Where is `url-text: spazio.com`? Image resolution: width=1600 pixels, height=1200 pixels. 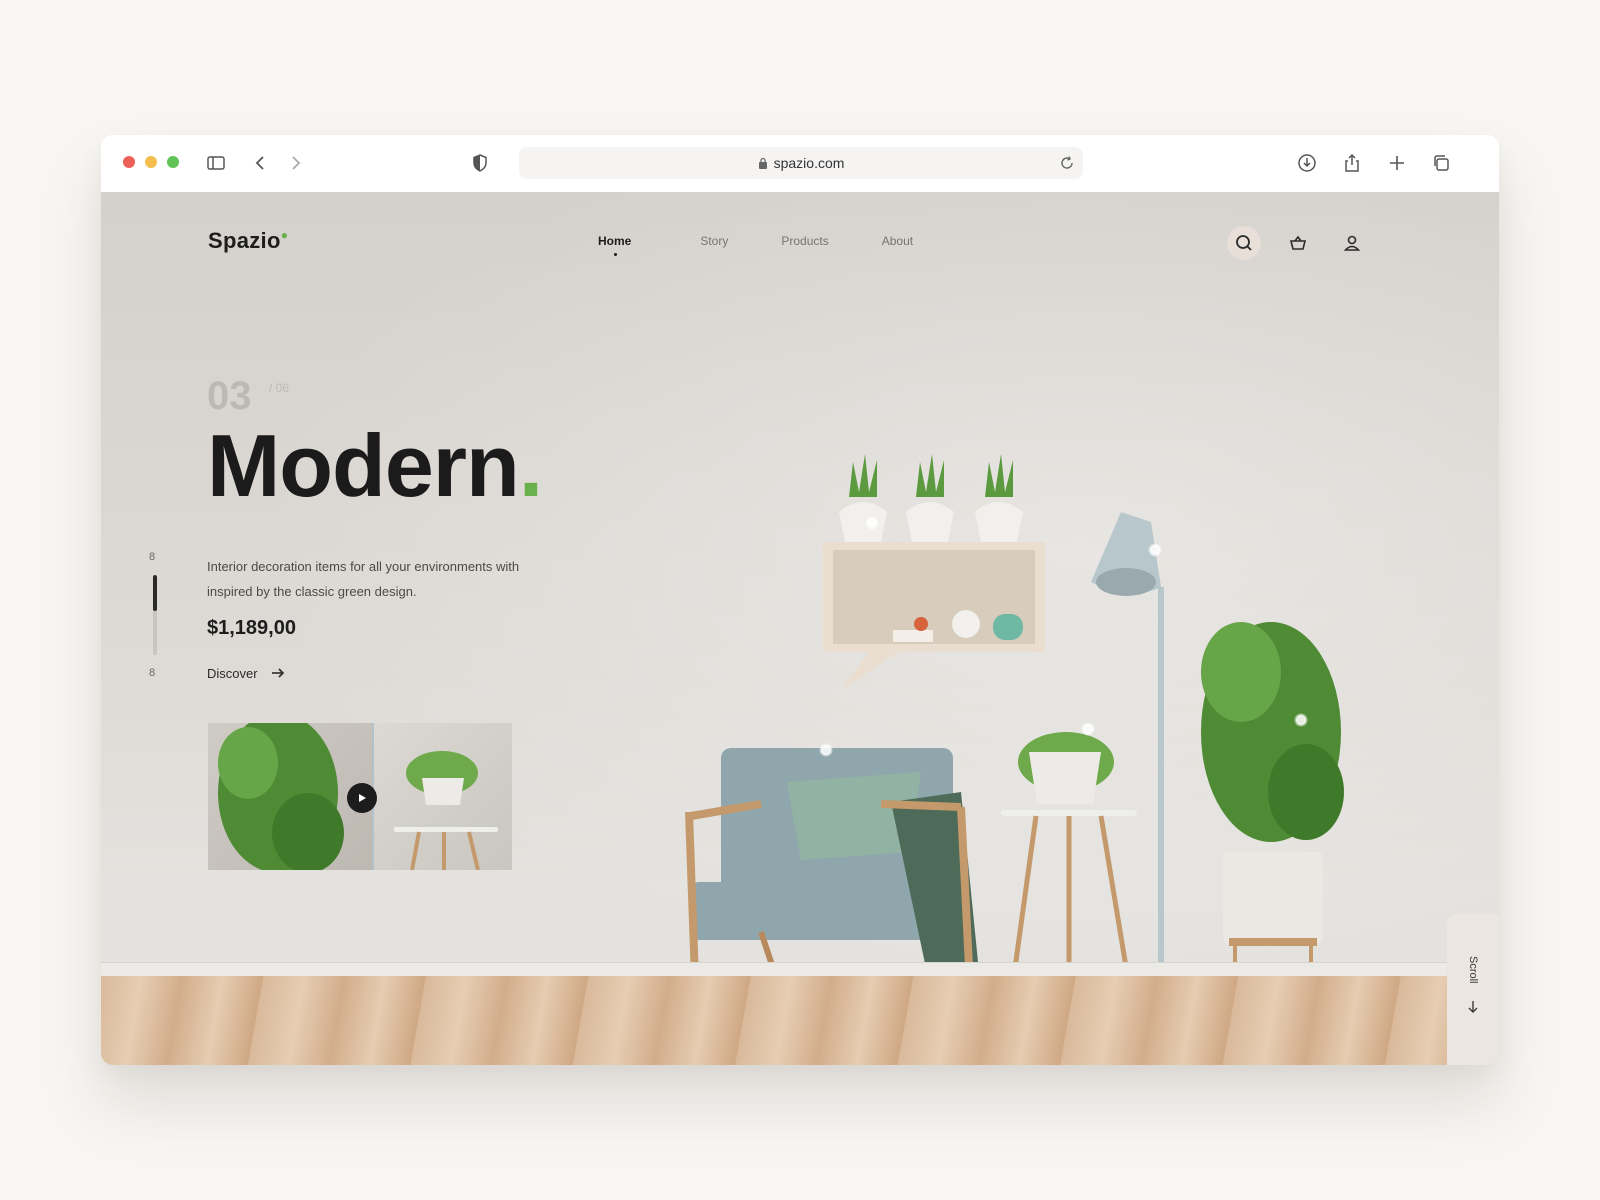 url-text: spazio.com is located at coordinates (809, 163).